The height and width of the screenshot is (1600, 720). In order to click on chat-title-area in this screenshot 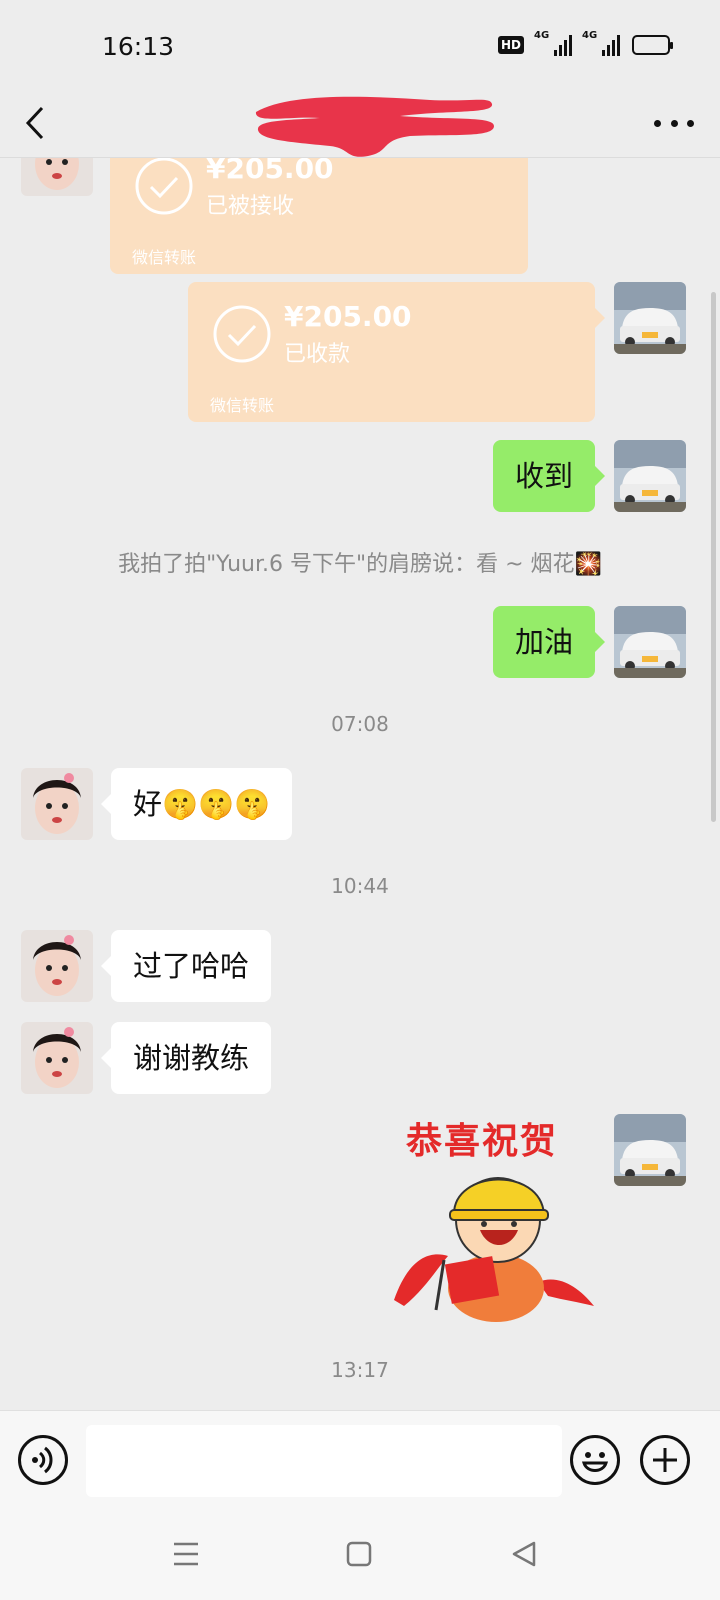, I will do `click(375, 126)`.